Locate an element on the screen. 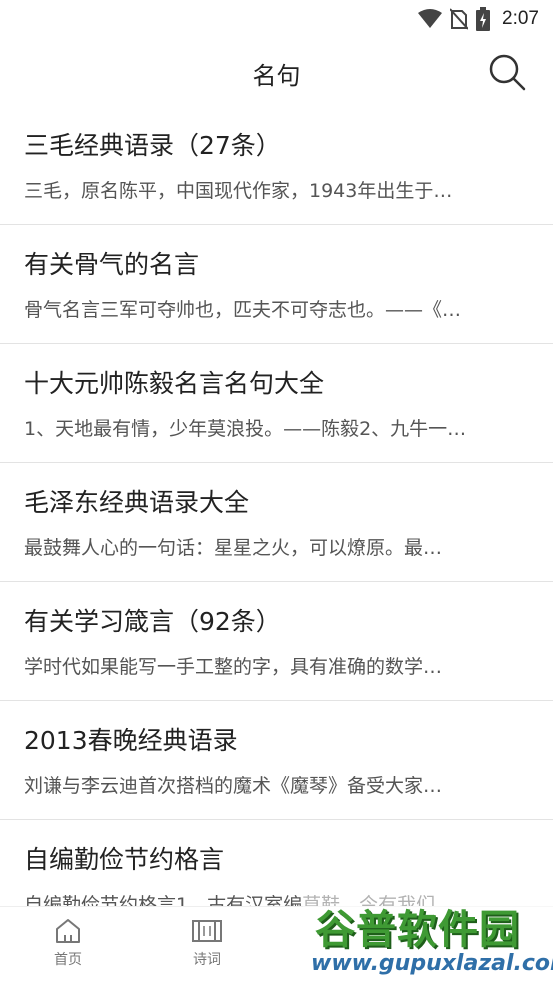 The height and width of the screenshot is (984, 553). page-title: 名句 is located at coordinates (276, 76).